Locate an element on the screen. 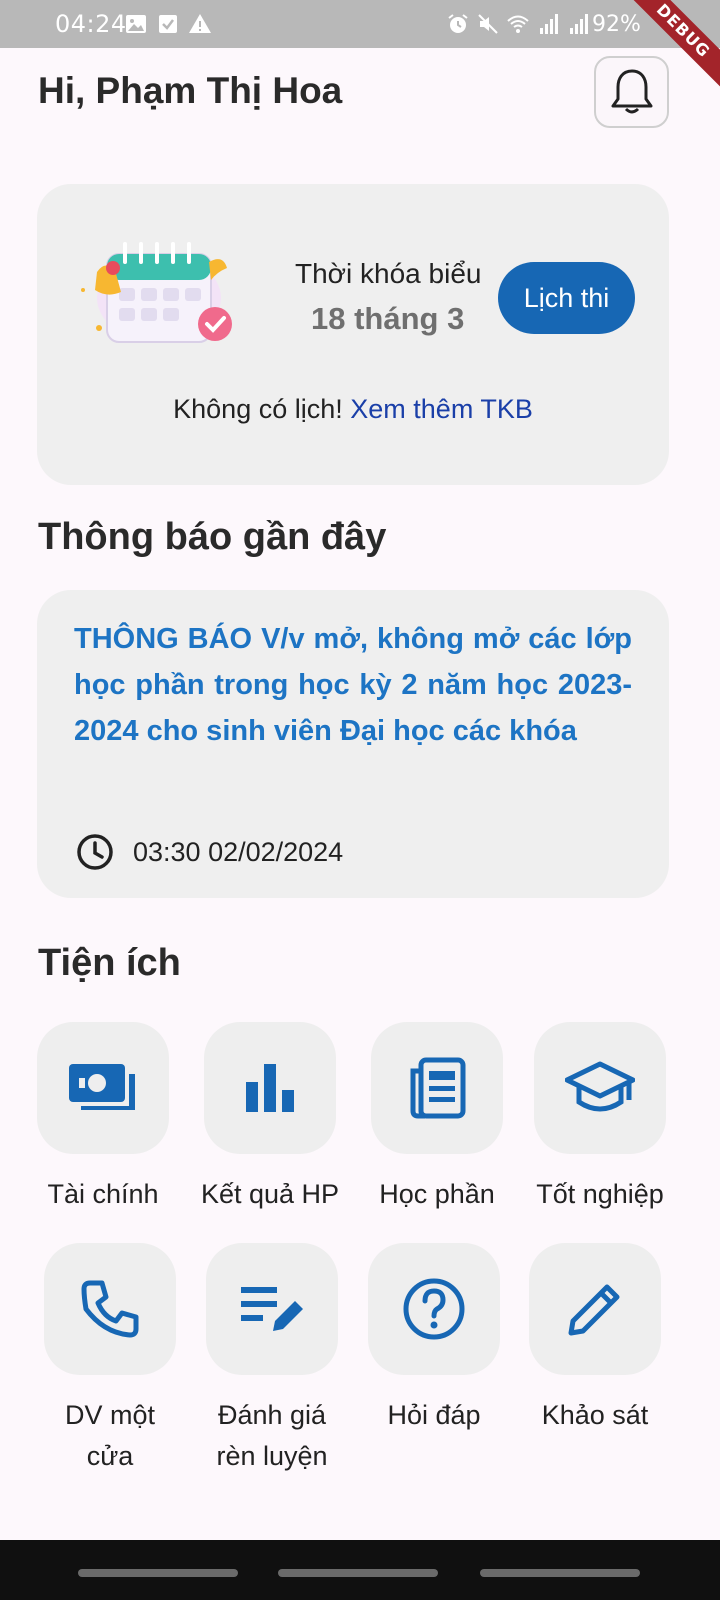 This screenshot has width=720, height=1600. utility-label: Tài chính is located at coordinates (103, 1194).